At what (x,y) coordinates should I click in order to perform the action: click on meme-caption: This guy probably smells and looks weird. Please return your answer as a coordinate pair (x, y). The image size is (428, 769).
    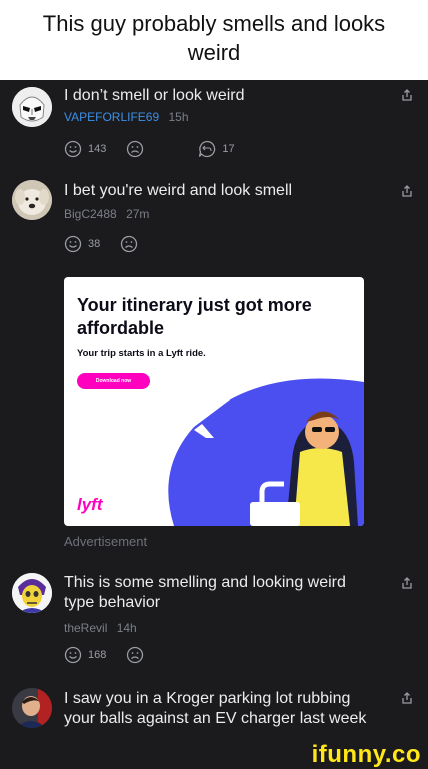
    Looking at the image, I should click on (214, 40).